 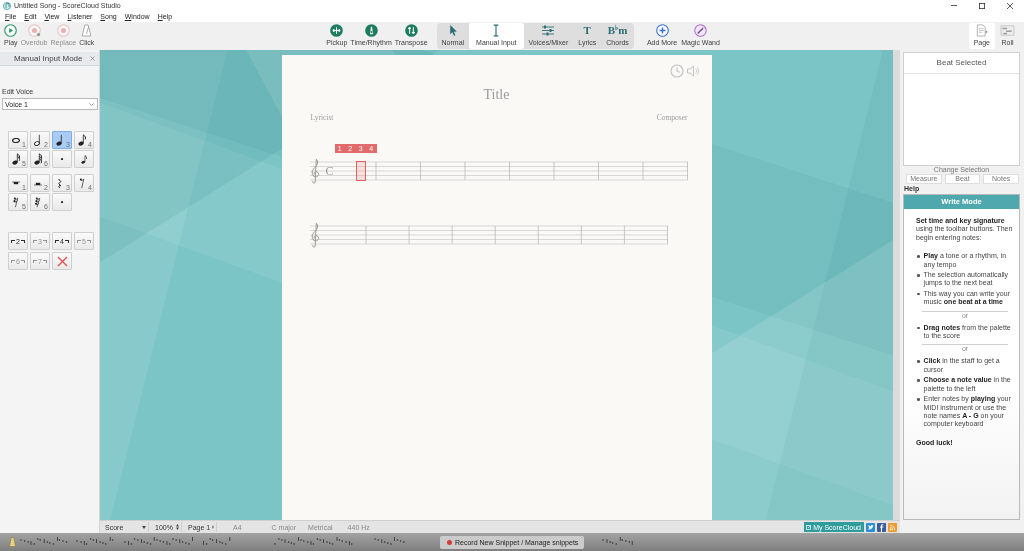 I want to click on play-icon, so click(x=11, y=30).